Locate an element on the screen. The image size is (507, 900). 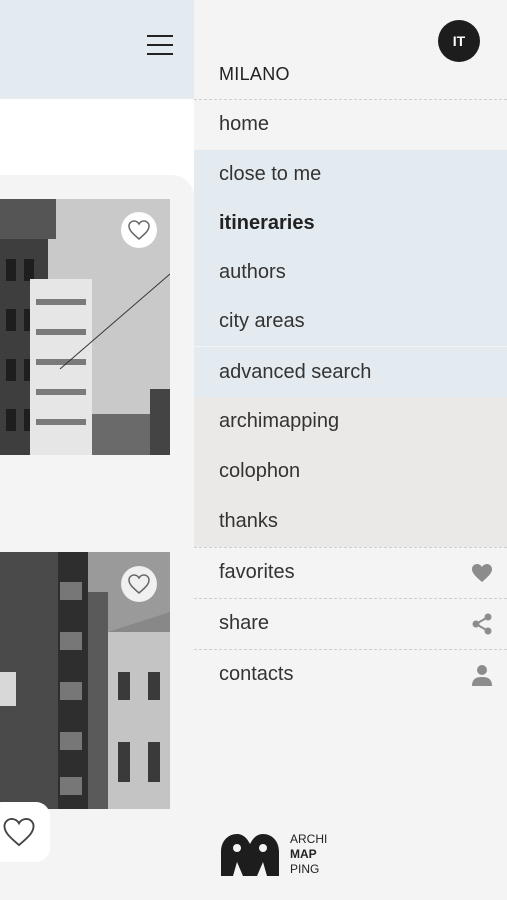
menu-item-label: favorites is located at coordinates (257, 572).